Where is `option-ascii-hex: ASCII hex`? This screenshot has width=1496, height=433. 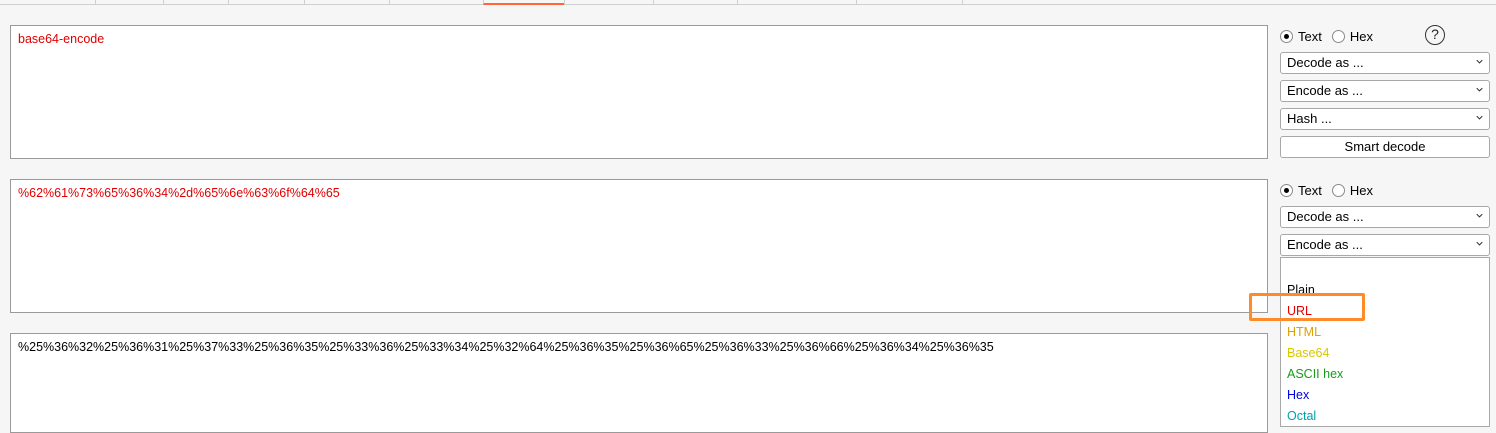 option-ascii-hex: ASCII hex is located at coordinates (1315, 374).